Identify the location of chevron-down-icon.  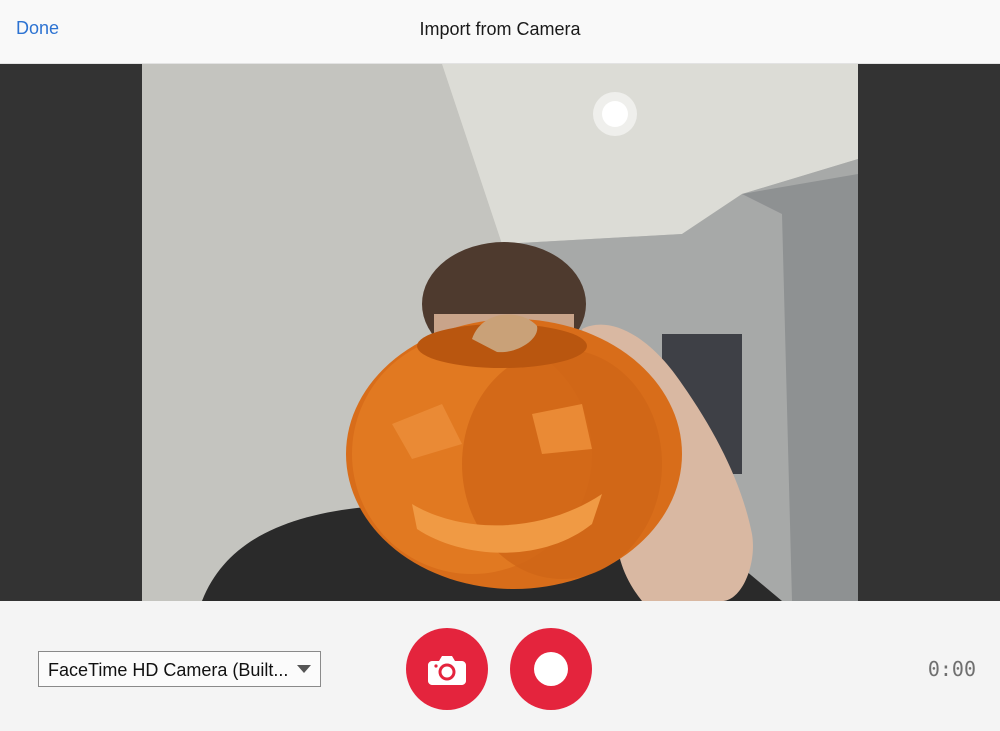
(304, 669).